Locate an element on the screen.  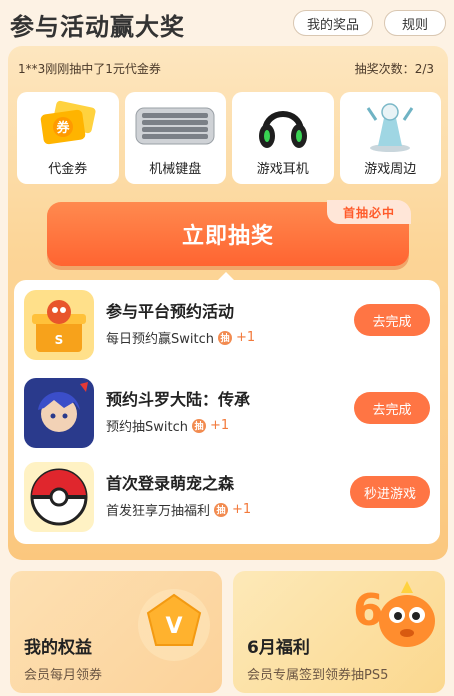
prize-headset: 游戏耳机 is located at coordinates (283, 138).